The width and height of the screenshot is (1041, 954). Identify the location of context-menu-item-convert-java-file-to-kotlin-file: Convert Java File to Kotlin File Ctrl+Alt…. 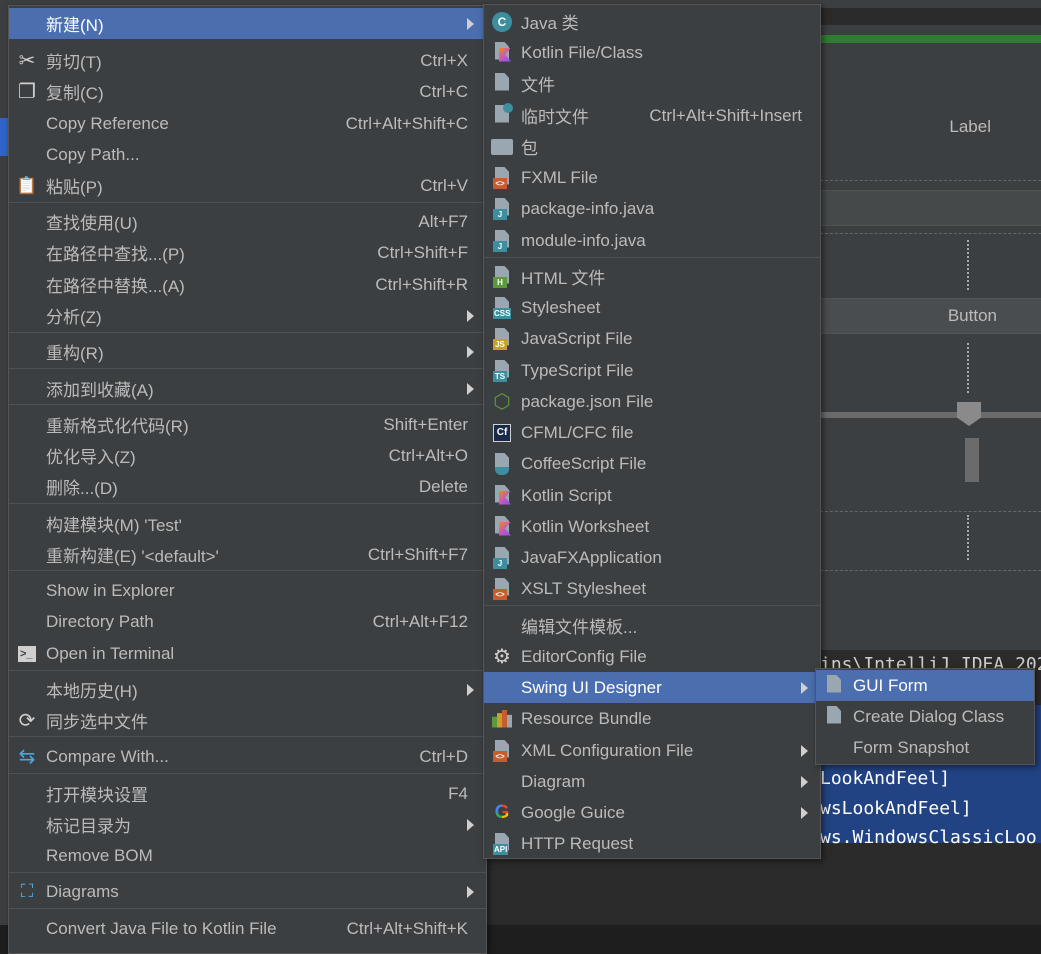
(247, 928).